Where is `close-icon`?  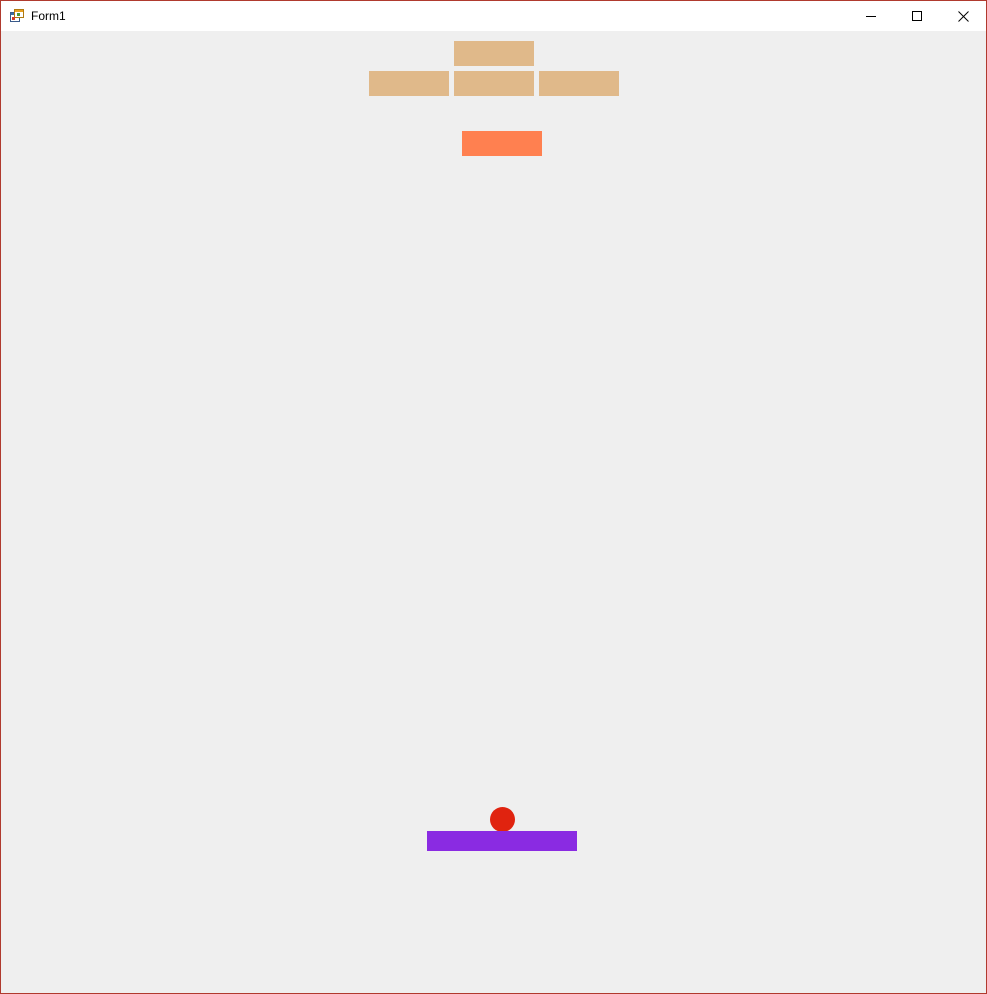
close-icon is located at coordinates (963, 16).